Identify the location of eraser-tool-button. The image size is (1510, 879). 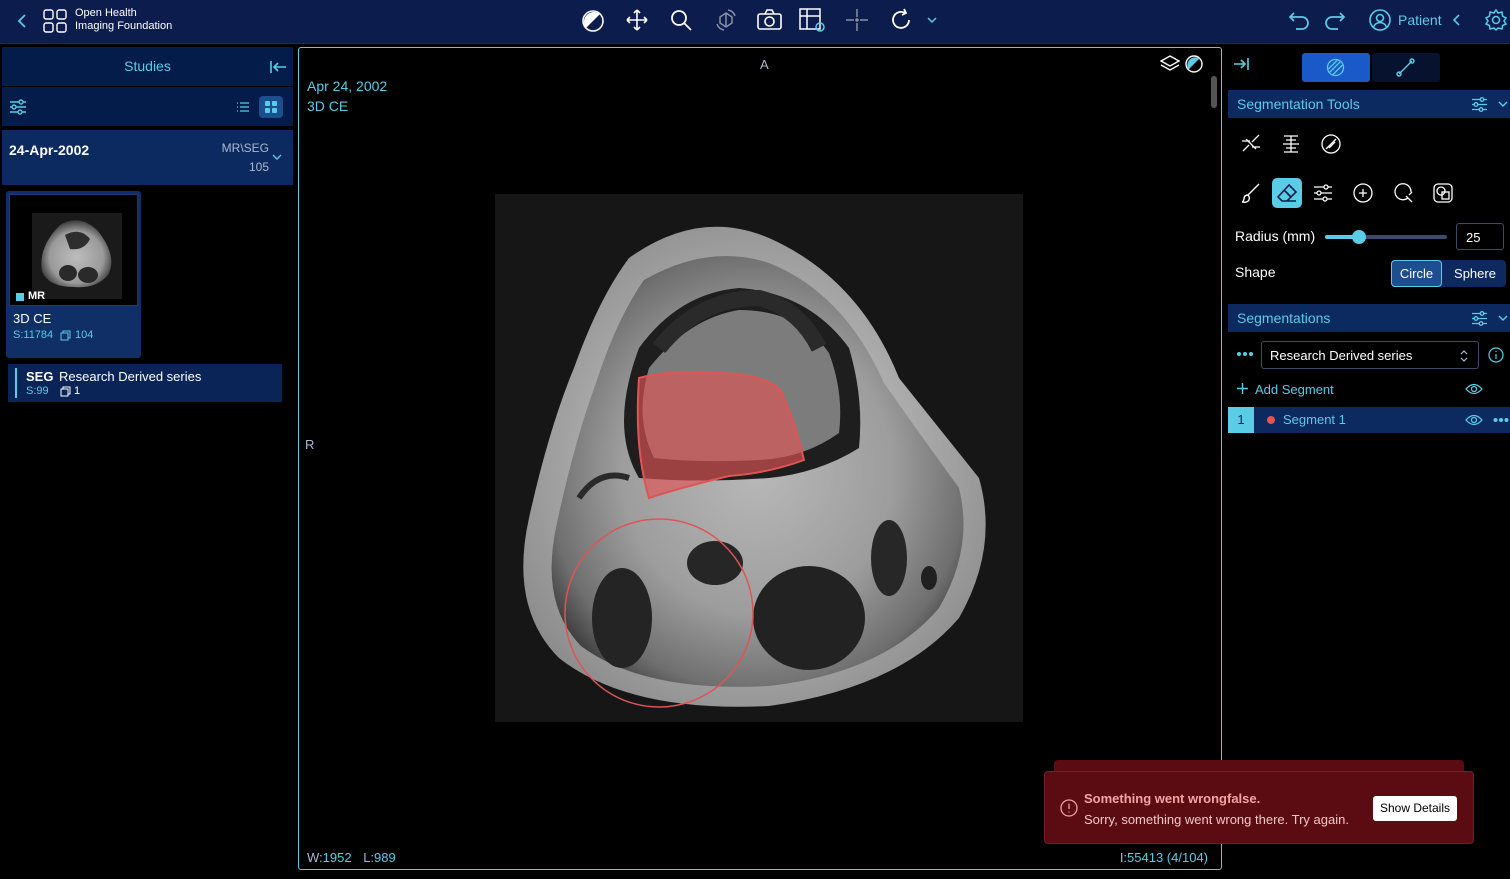
(1287, 193).